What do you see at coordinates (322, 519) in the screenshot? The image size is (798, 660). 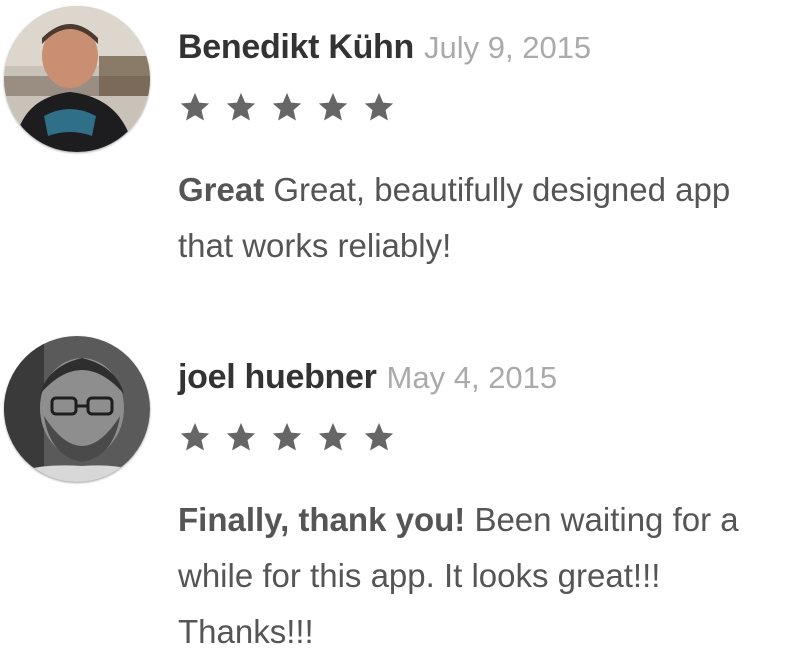 I see `review-headline: Finally, thank you!` at bounding box center [322, 519].